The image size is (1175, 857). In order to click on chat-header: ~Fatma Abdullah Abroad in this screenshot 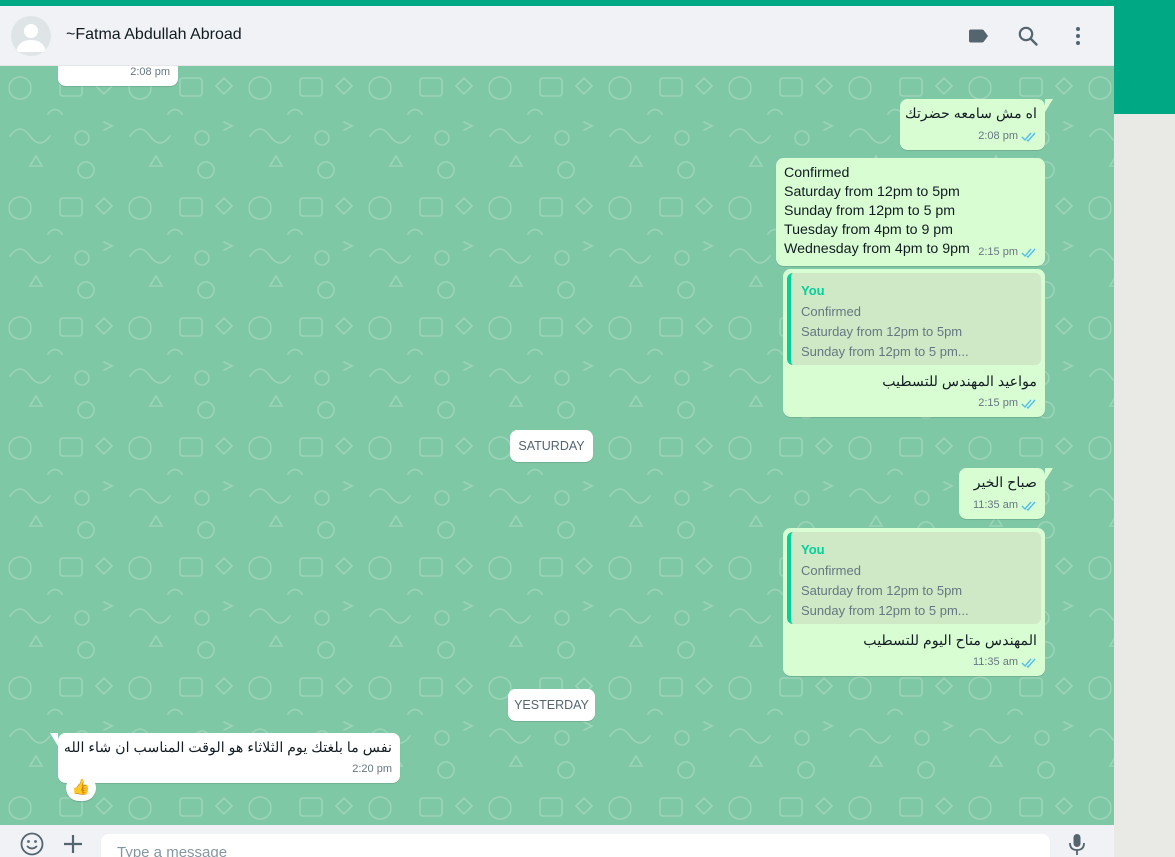, I will do `click(557, 36)`.